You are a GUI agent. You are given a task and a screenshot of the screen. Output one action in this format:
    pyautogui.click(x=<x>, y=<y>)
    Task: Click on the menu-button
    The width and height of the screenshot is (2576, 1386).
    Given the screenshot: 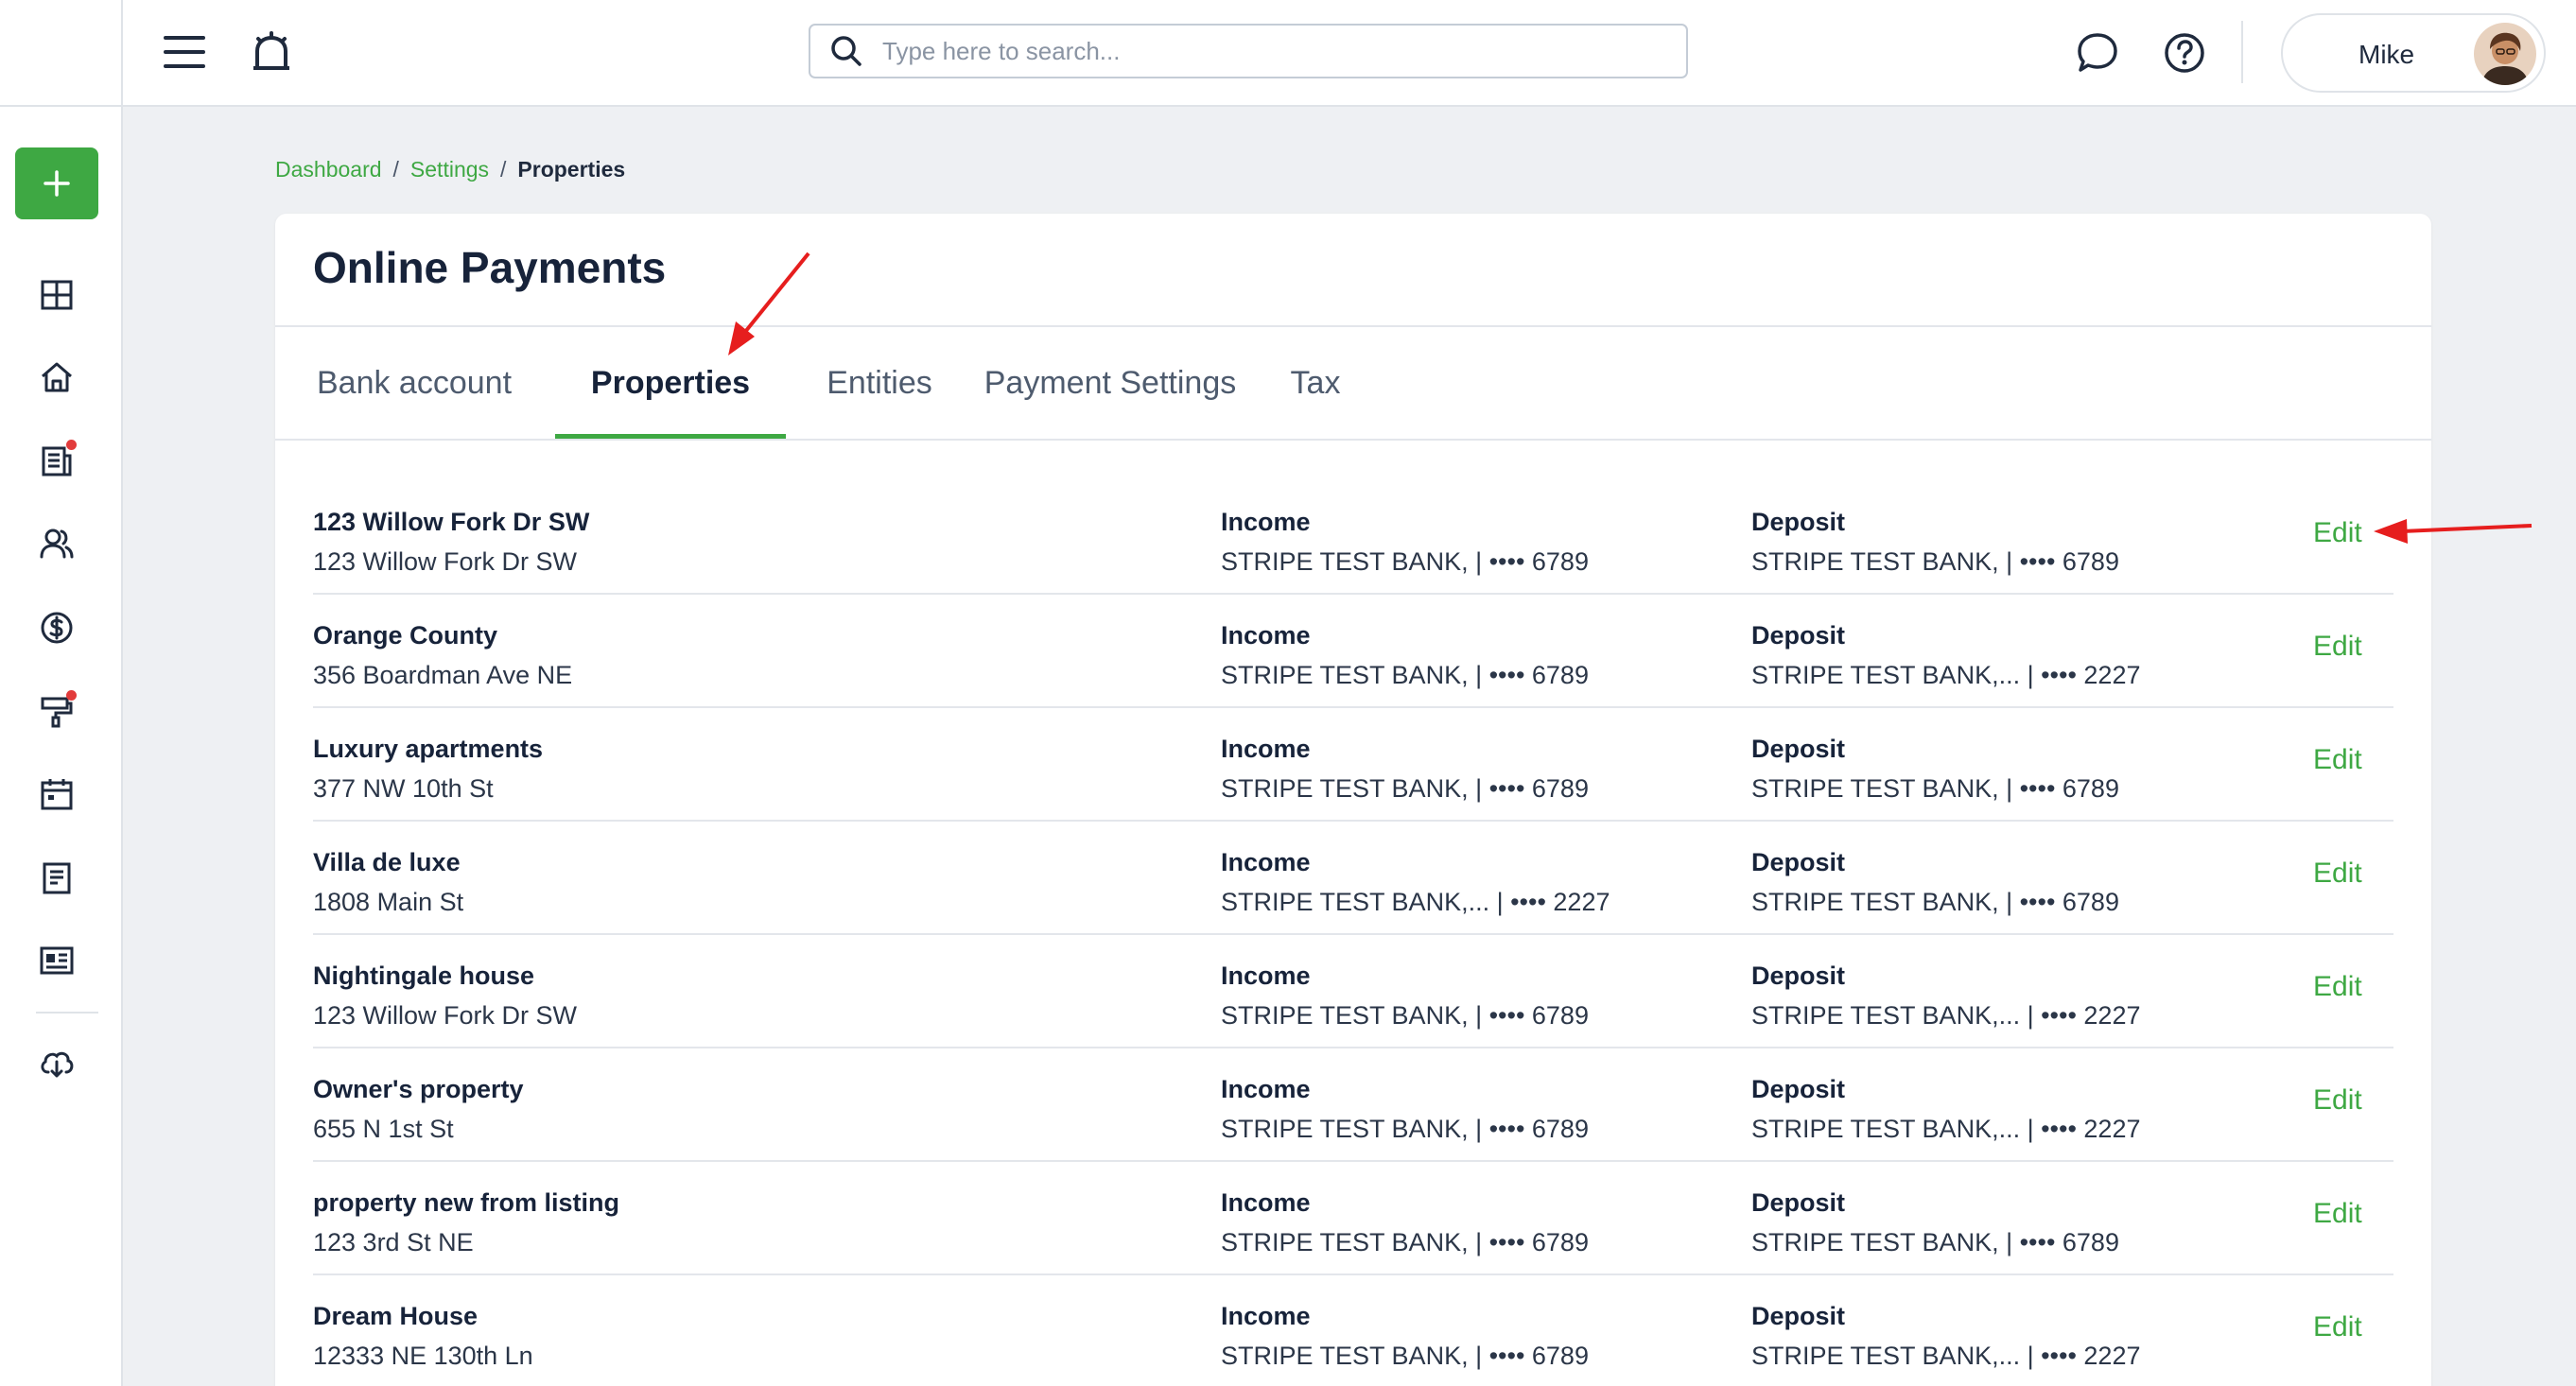 What is the action you would take?
    pyautogui.click(x=184, y=52)
    